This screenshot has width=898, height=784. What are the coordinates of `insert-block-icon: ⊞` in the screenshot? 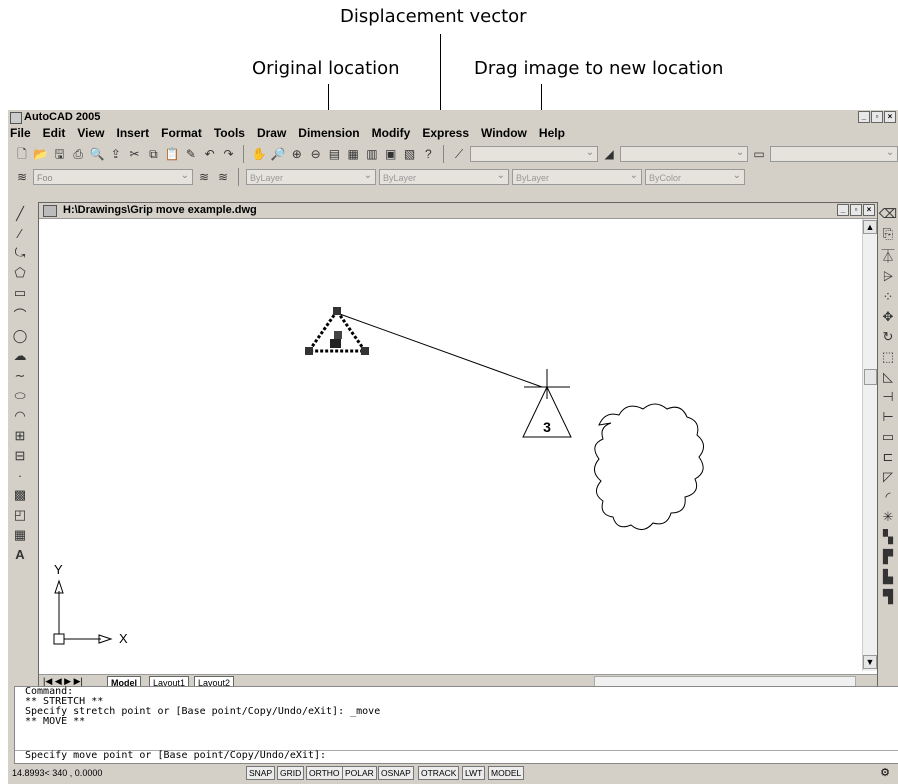 It's located at (20, 436).